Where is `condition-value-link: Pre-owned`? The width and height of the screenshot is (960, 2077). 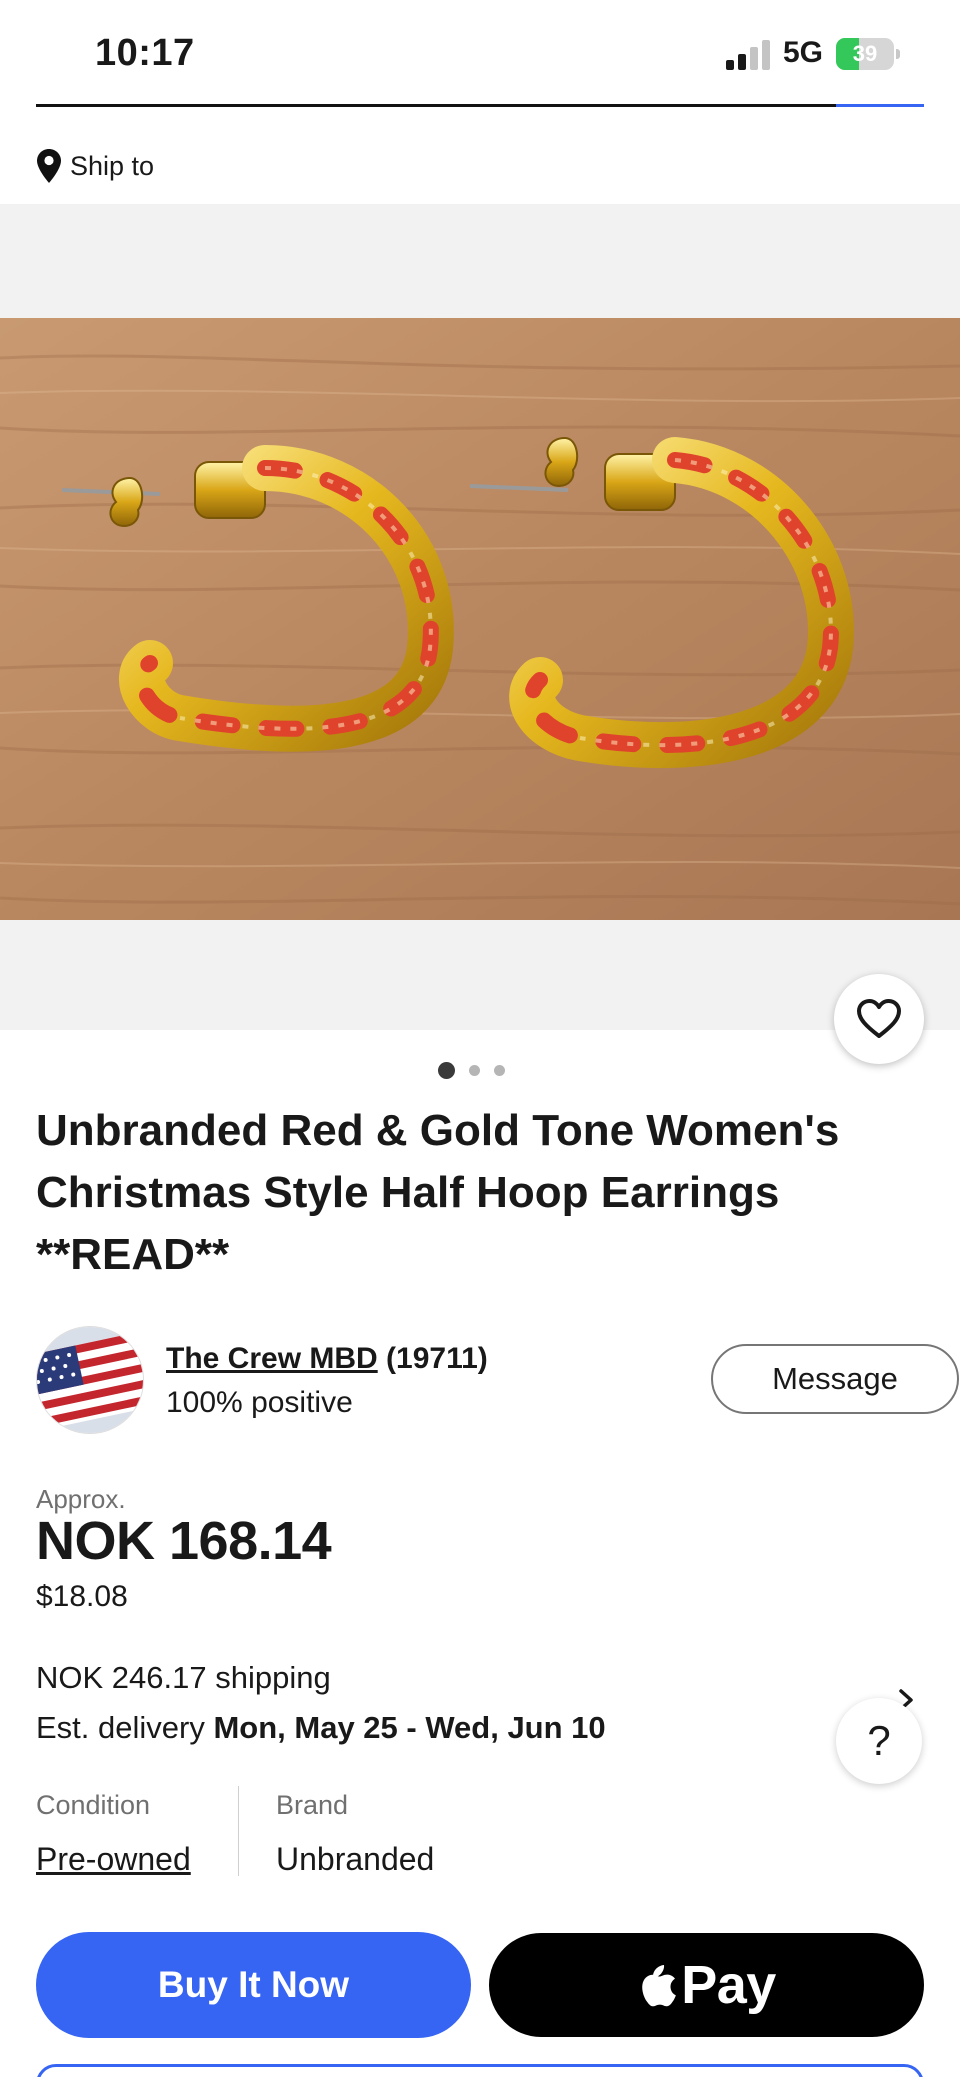 condition-value-link: Pre-owned is located at coordinates (113, 1859).